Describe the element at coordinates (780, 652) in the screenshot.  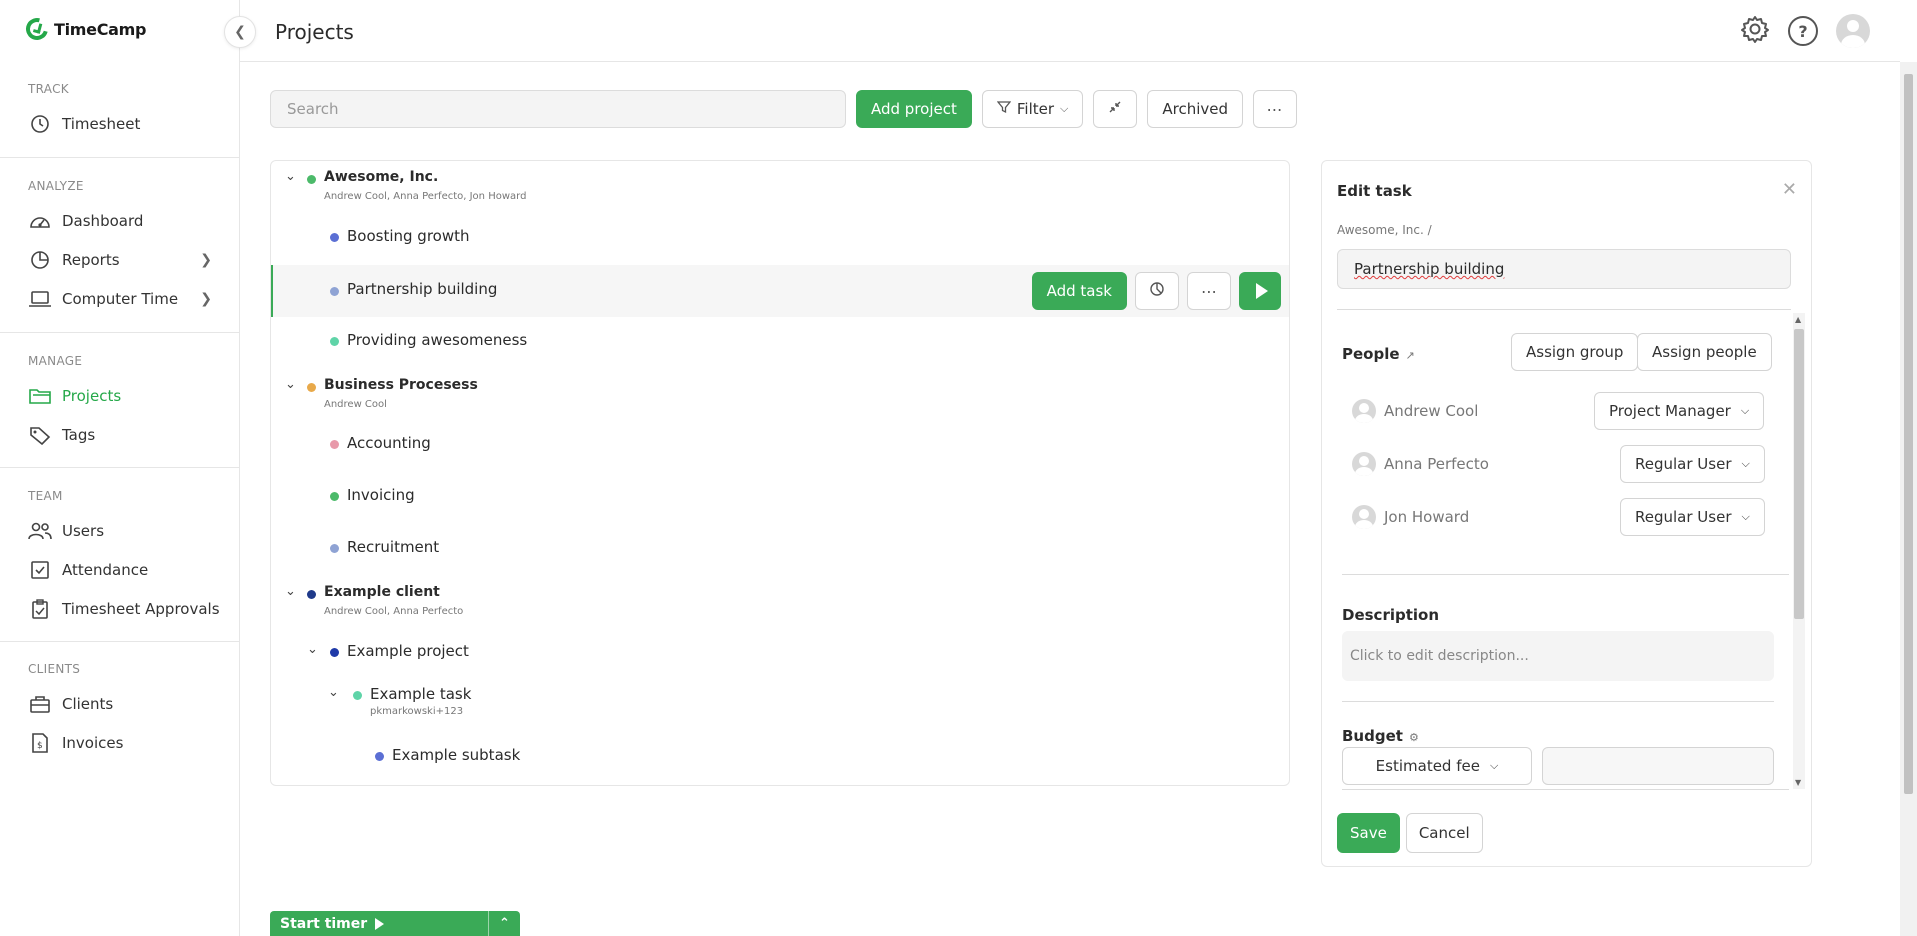
I see `subproject-row: ⌄ Example project` at that location.